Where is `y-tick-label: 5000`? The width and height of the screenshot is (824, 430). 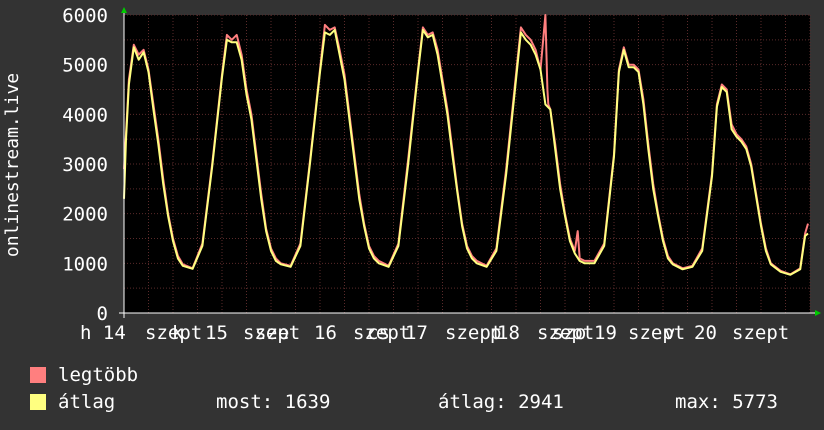
y-tick-label: 5000 is located at coordinates (85, 66).